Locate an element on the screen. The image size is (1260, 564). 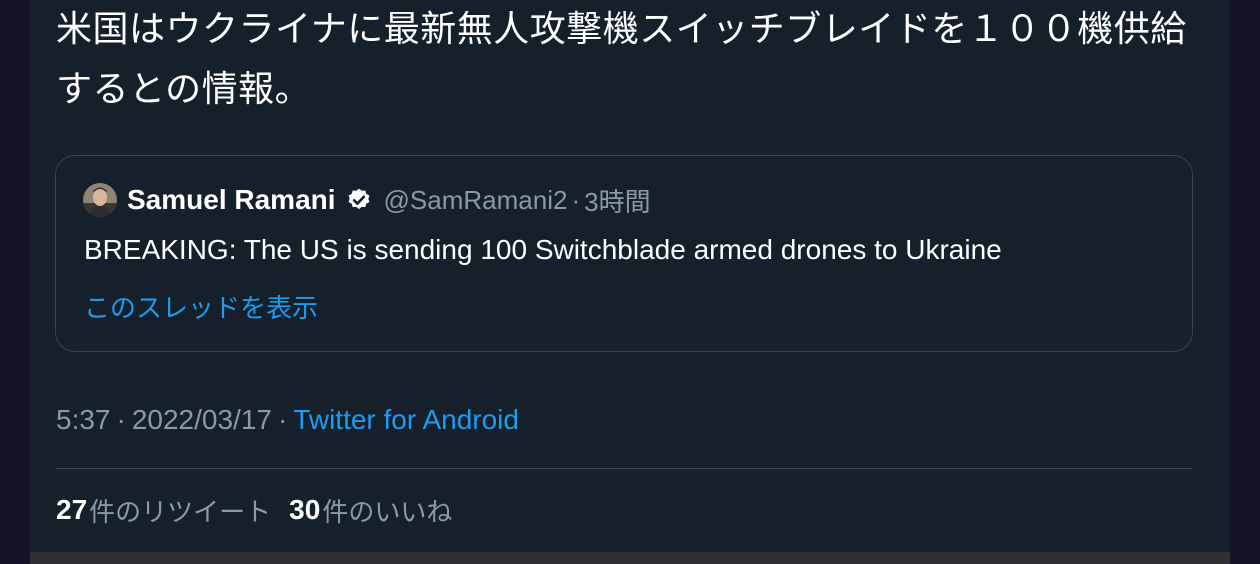
retweet-label: 件のリツイート is located at coordinates (180, 512).